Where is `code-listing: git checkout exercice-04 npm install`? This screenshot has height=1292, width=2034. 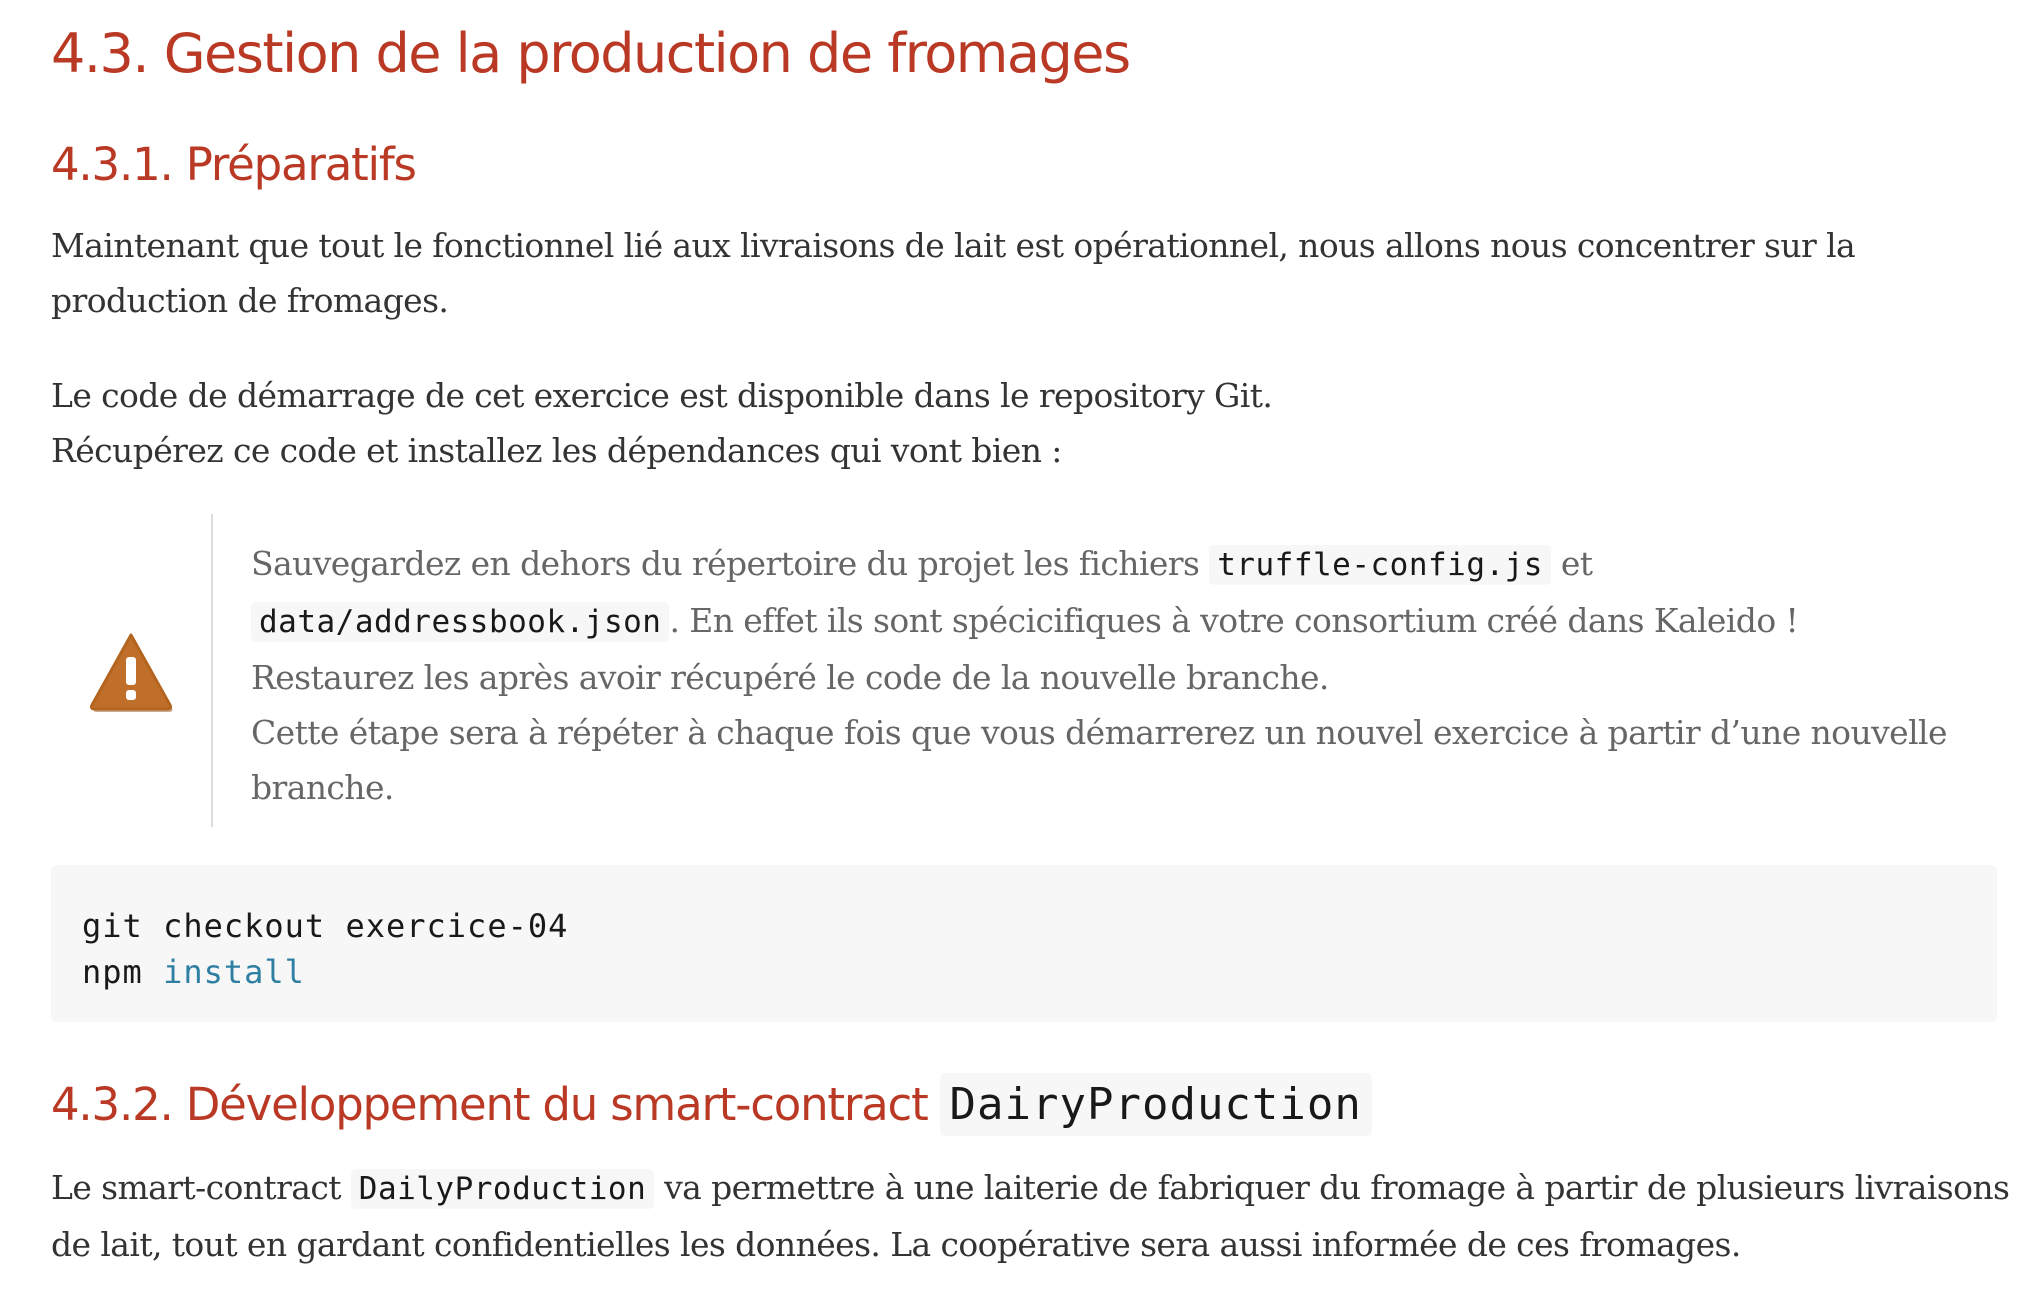
code-listing: git checkout exercice-04 npm install is located at coordinates (1024, 943).